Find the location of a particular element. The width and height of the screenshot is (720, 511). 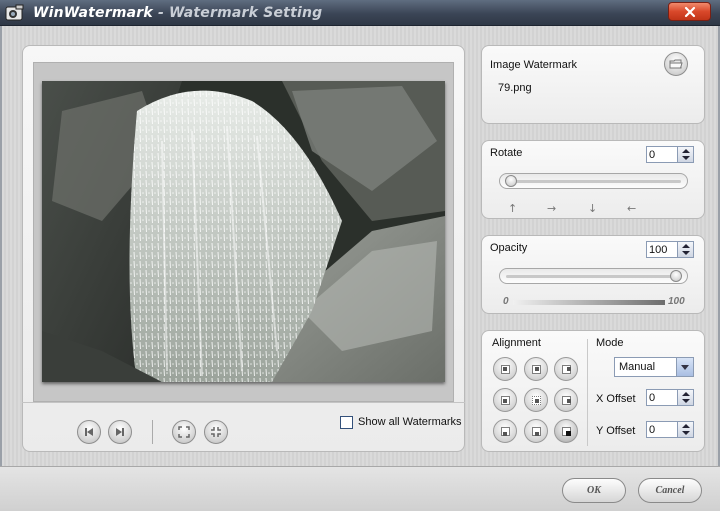

actual-size-button is located at coordinates (216, 432).